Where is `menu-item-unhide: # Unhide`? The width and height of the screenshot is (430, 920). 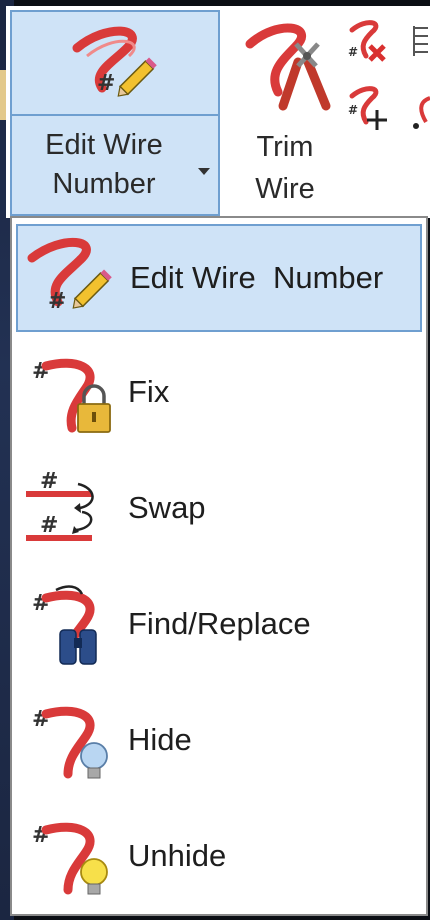
menu-item-unhide: # Unhide is located at coordinates (219, 856).